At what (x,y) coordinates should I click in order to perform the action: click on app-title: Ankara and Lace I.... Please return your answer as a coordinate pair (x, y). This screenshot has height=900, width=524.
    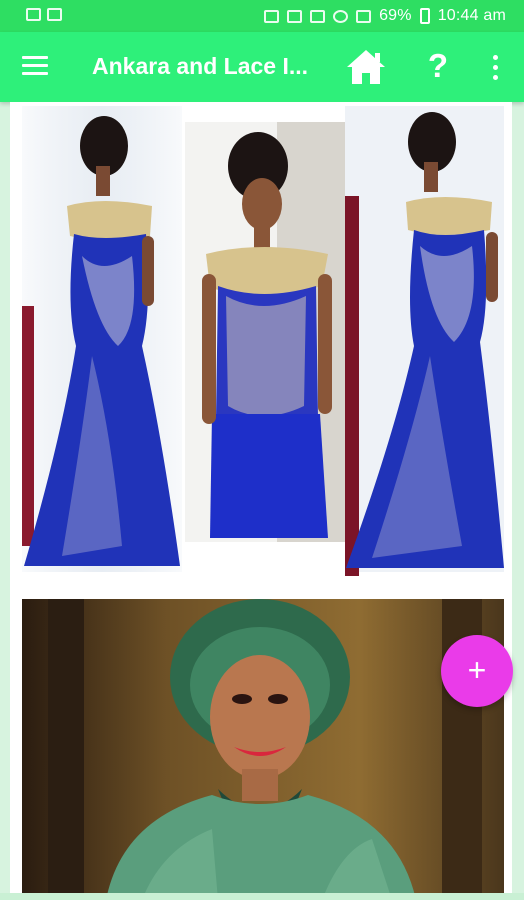
    Looking at the image, I should click on (200, 66).